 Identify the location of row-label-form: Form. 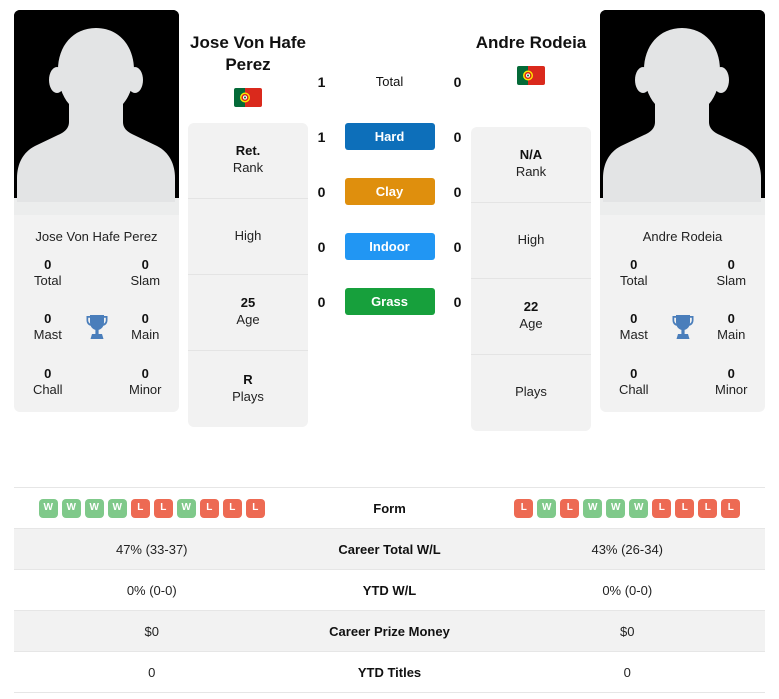
(389, 508).